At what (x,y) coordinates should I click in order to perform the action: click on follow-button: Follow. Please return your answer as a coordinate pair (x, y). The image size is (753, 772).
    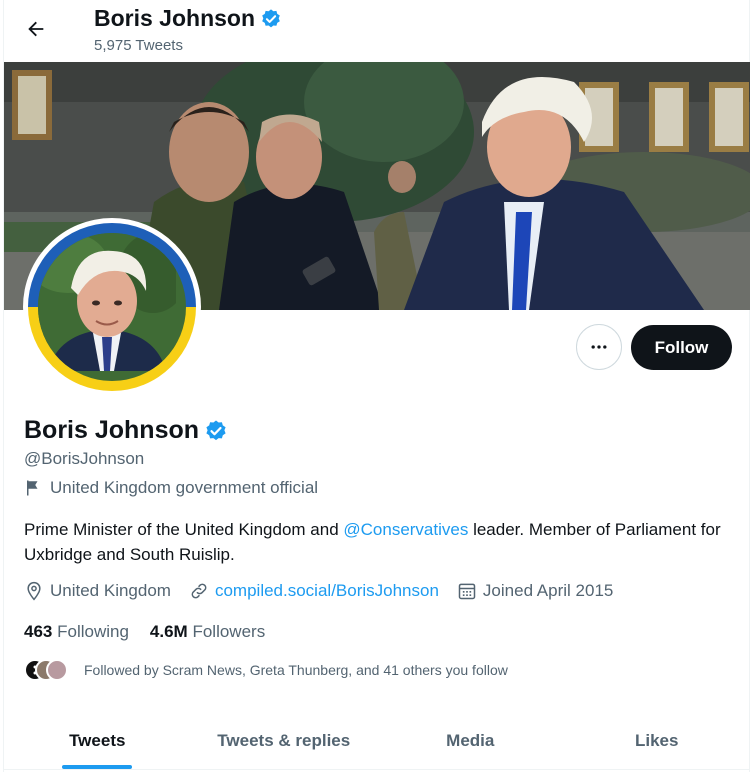
    Looking at the image, I should click on (681, 347).